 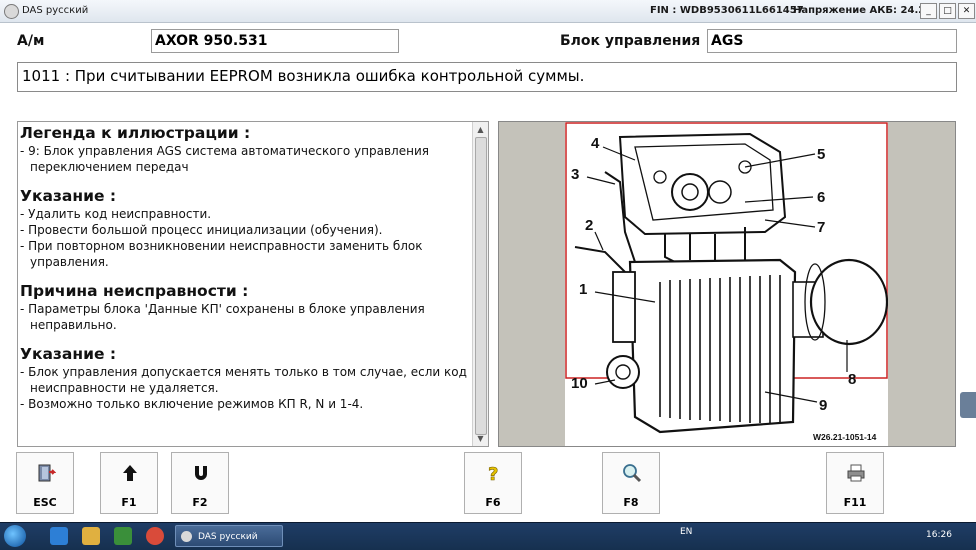 What do you see at coordinates (579, 383) in the screenshot?
I see `callout-10: 10` at bounding box center [579, 383].